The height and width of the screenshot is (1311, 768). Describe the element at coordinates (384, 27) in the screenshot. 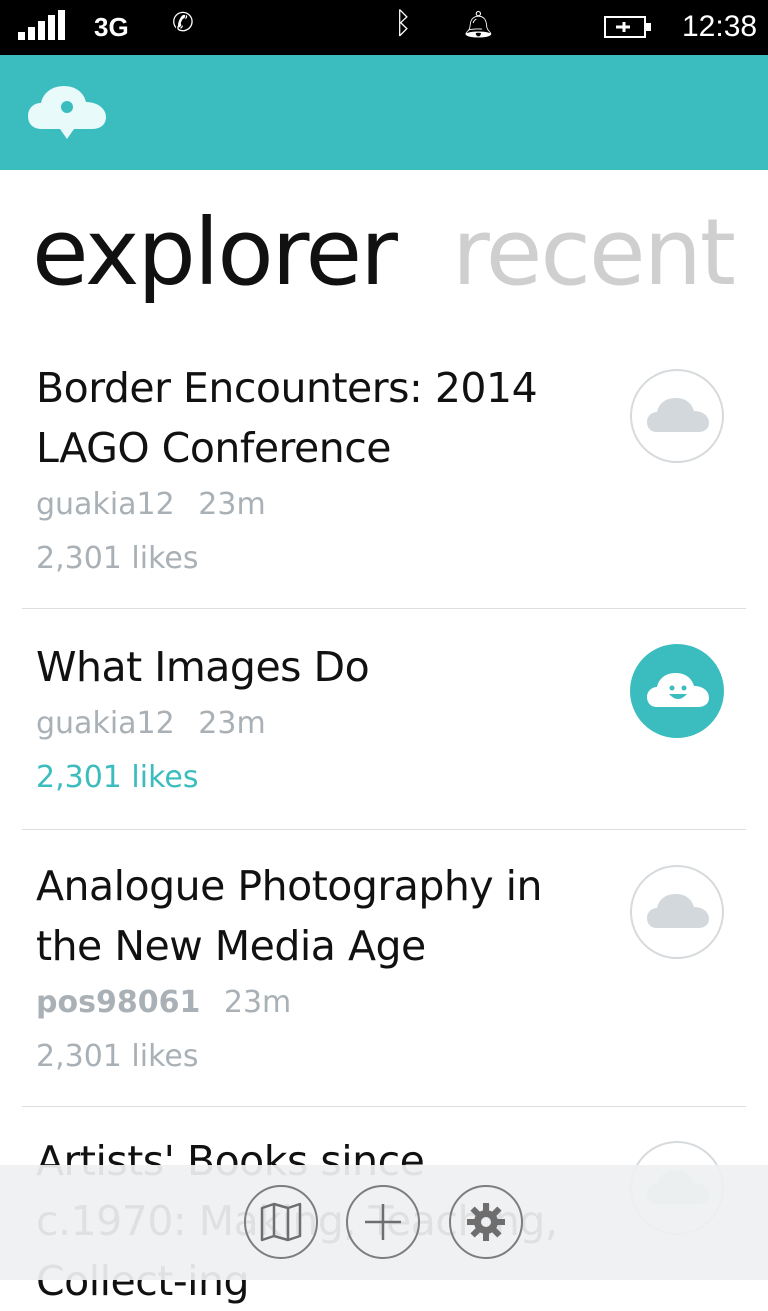

I see `status-bar: 3G ✆ ᛒ 🔔︎ 12:38` at that location.